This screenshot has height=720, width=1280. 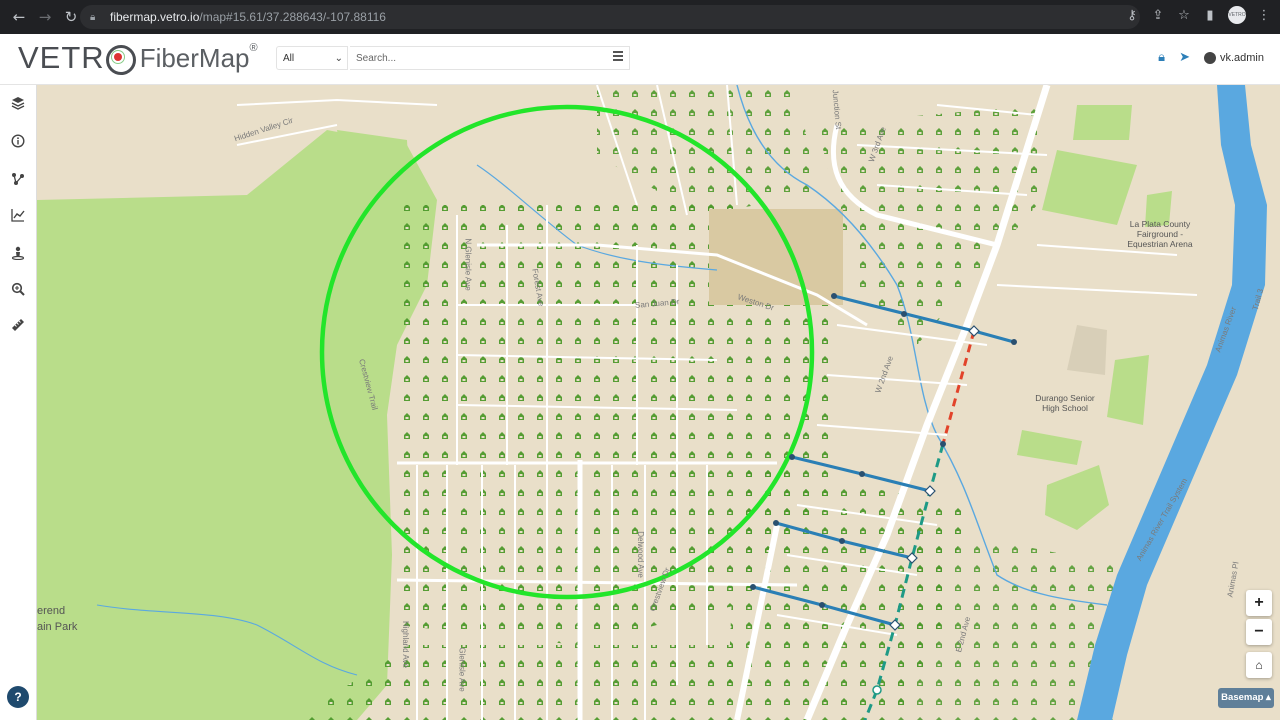 I want to click on search-options-icon, so click(x=618, y=57).